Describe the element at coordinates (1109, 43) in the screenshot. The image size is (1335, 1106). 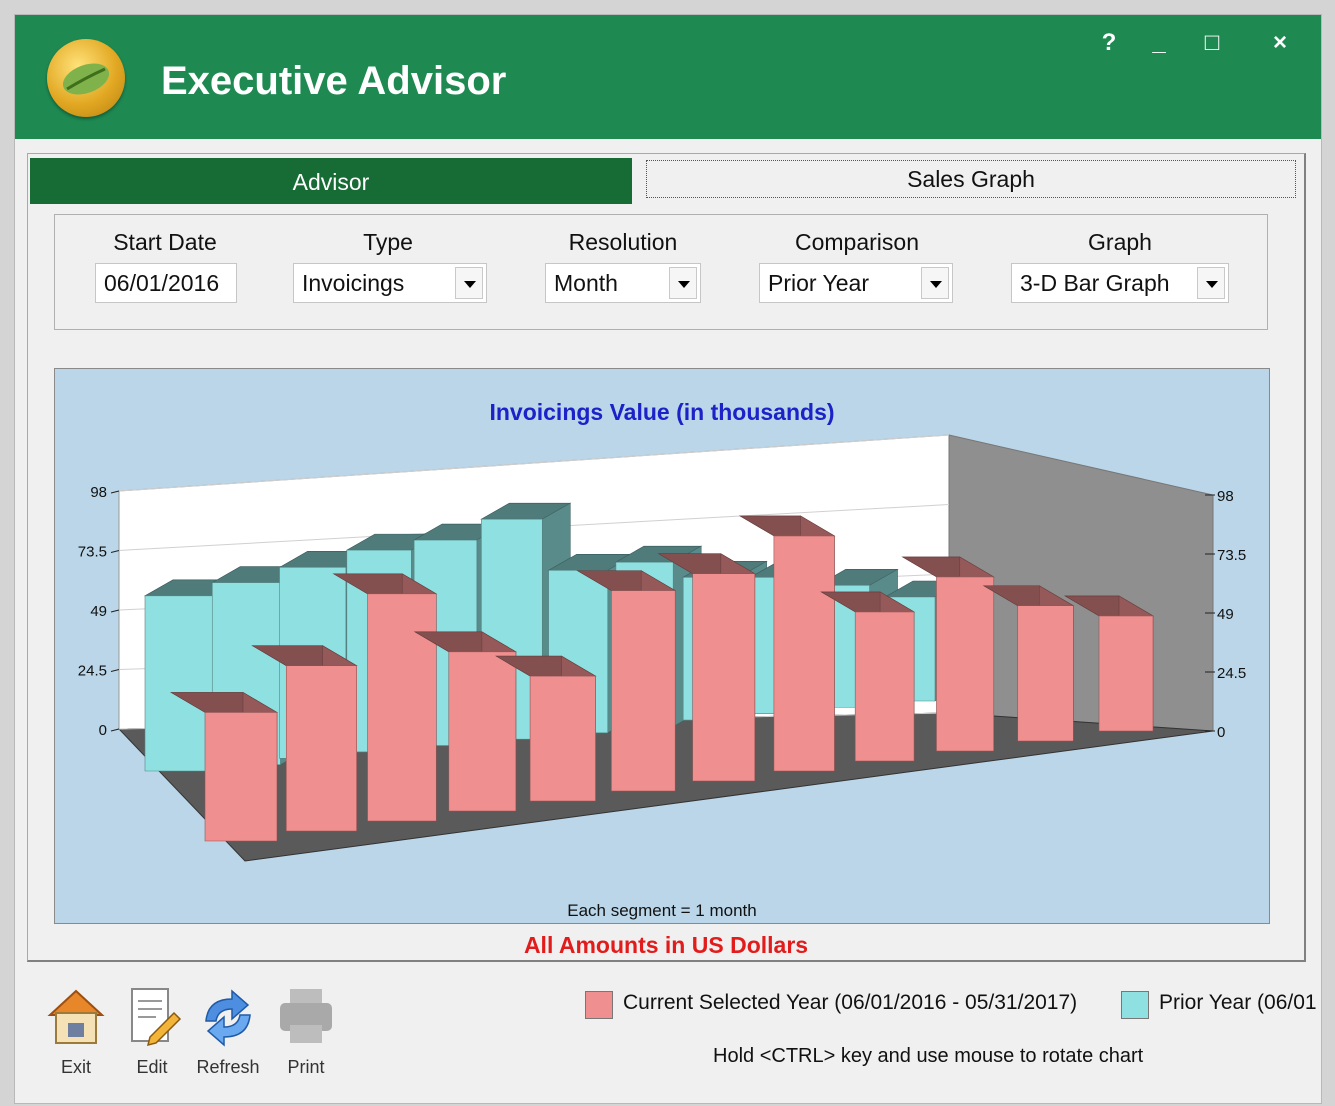
I see `help-button: ?` at that location.